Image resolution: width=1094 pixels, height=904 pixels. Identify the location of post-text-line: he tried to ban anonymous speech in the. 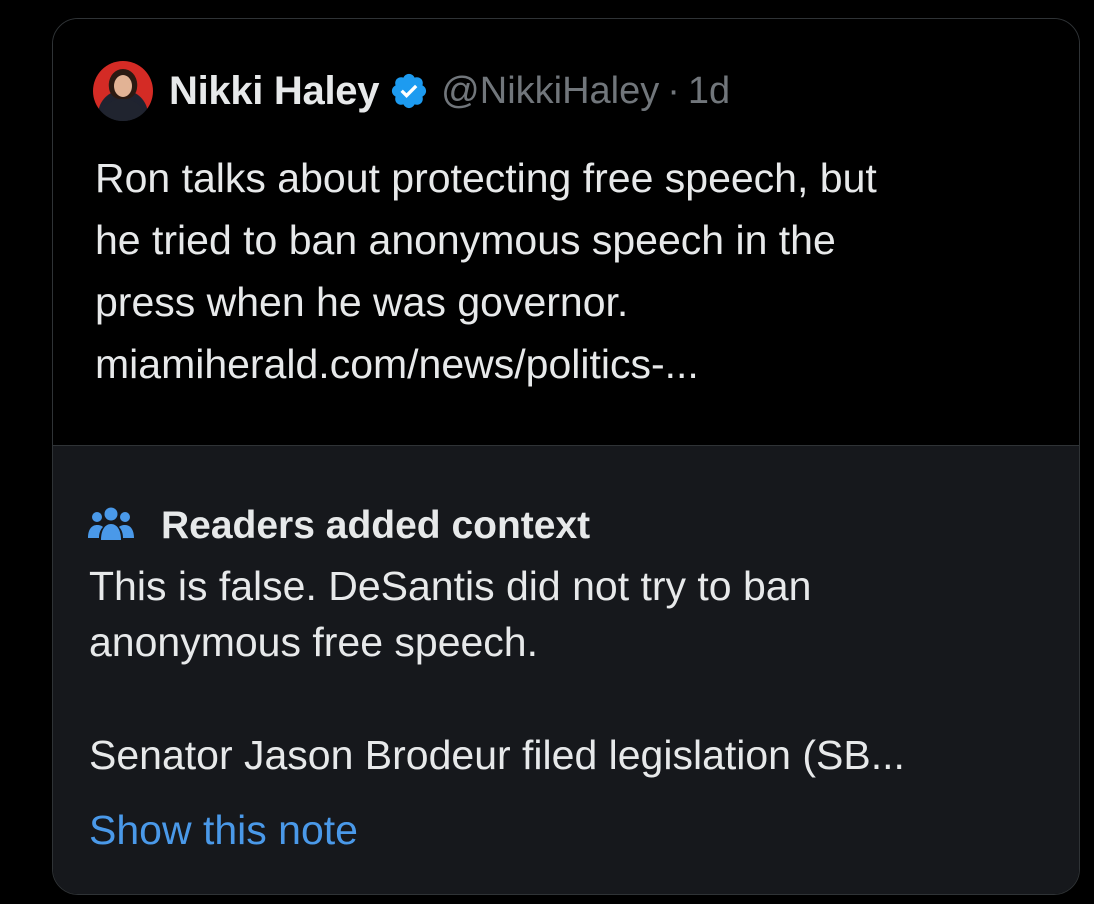
(465, 240).